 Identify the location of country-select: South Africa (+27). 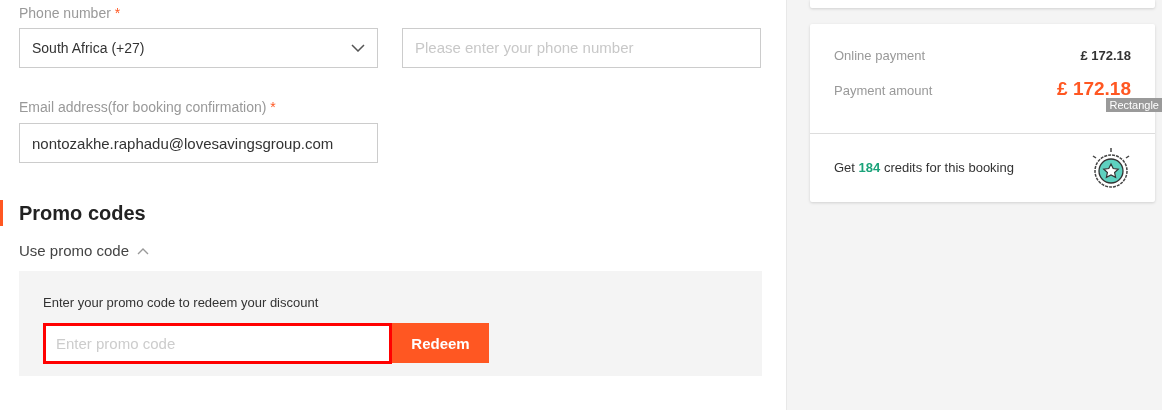
(198, 48).